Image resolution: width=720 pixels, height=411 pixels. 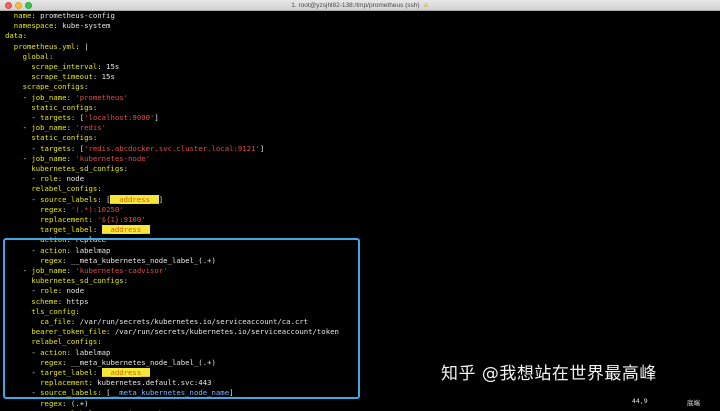 What do you see at coordinates (64, 219) in the screenshot?
I see `code-token: replacement` at bounding box center [64, 219].